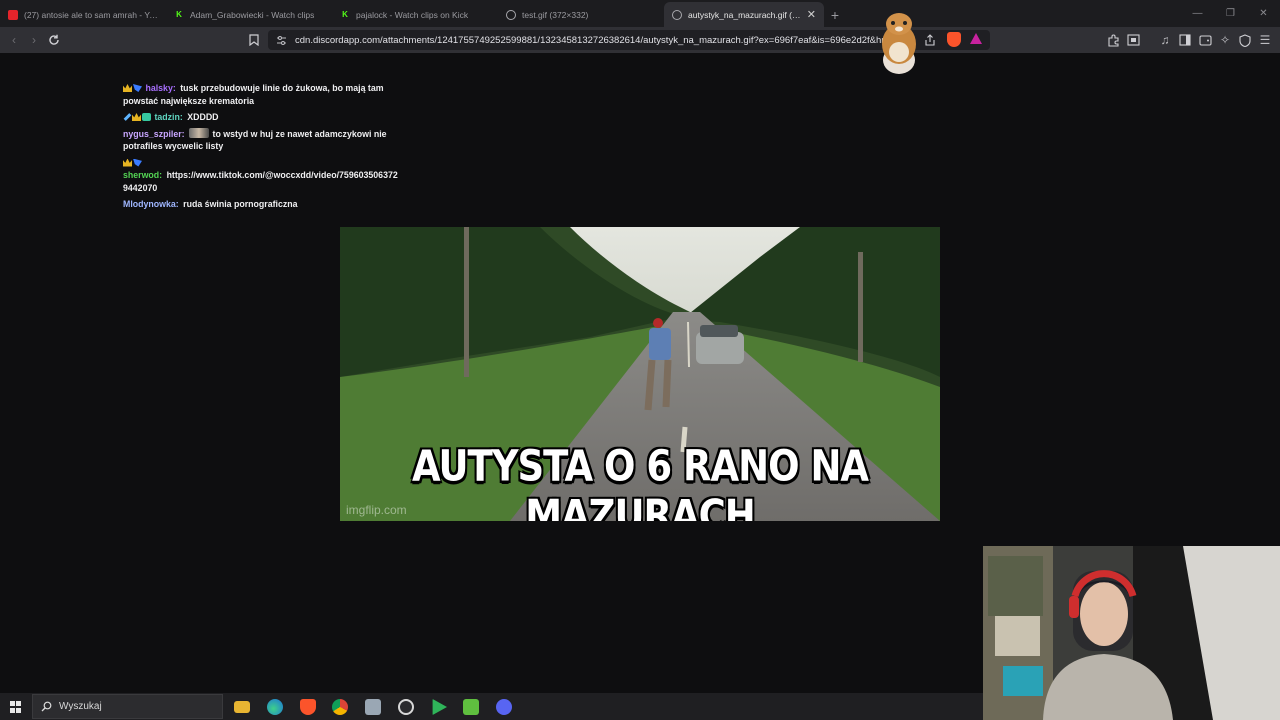  I want to click on tab-autystyk-gif: autystyk_na_mazurach.gif (360× ✕, so click(744, 14).